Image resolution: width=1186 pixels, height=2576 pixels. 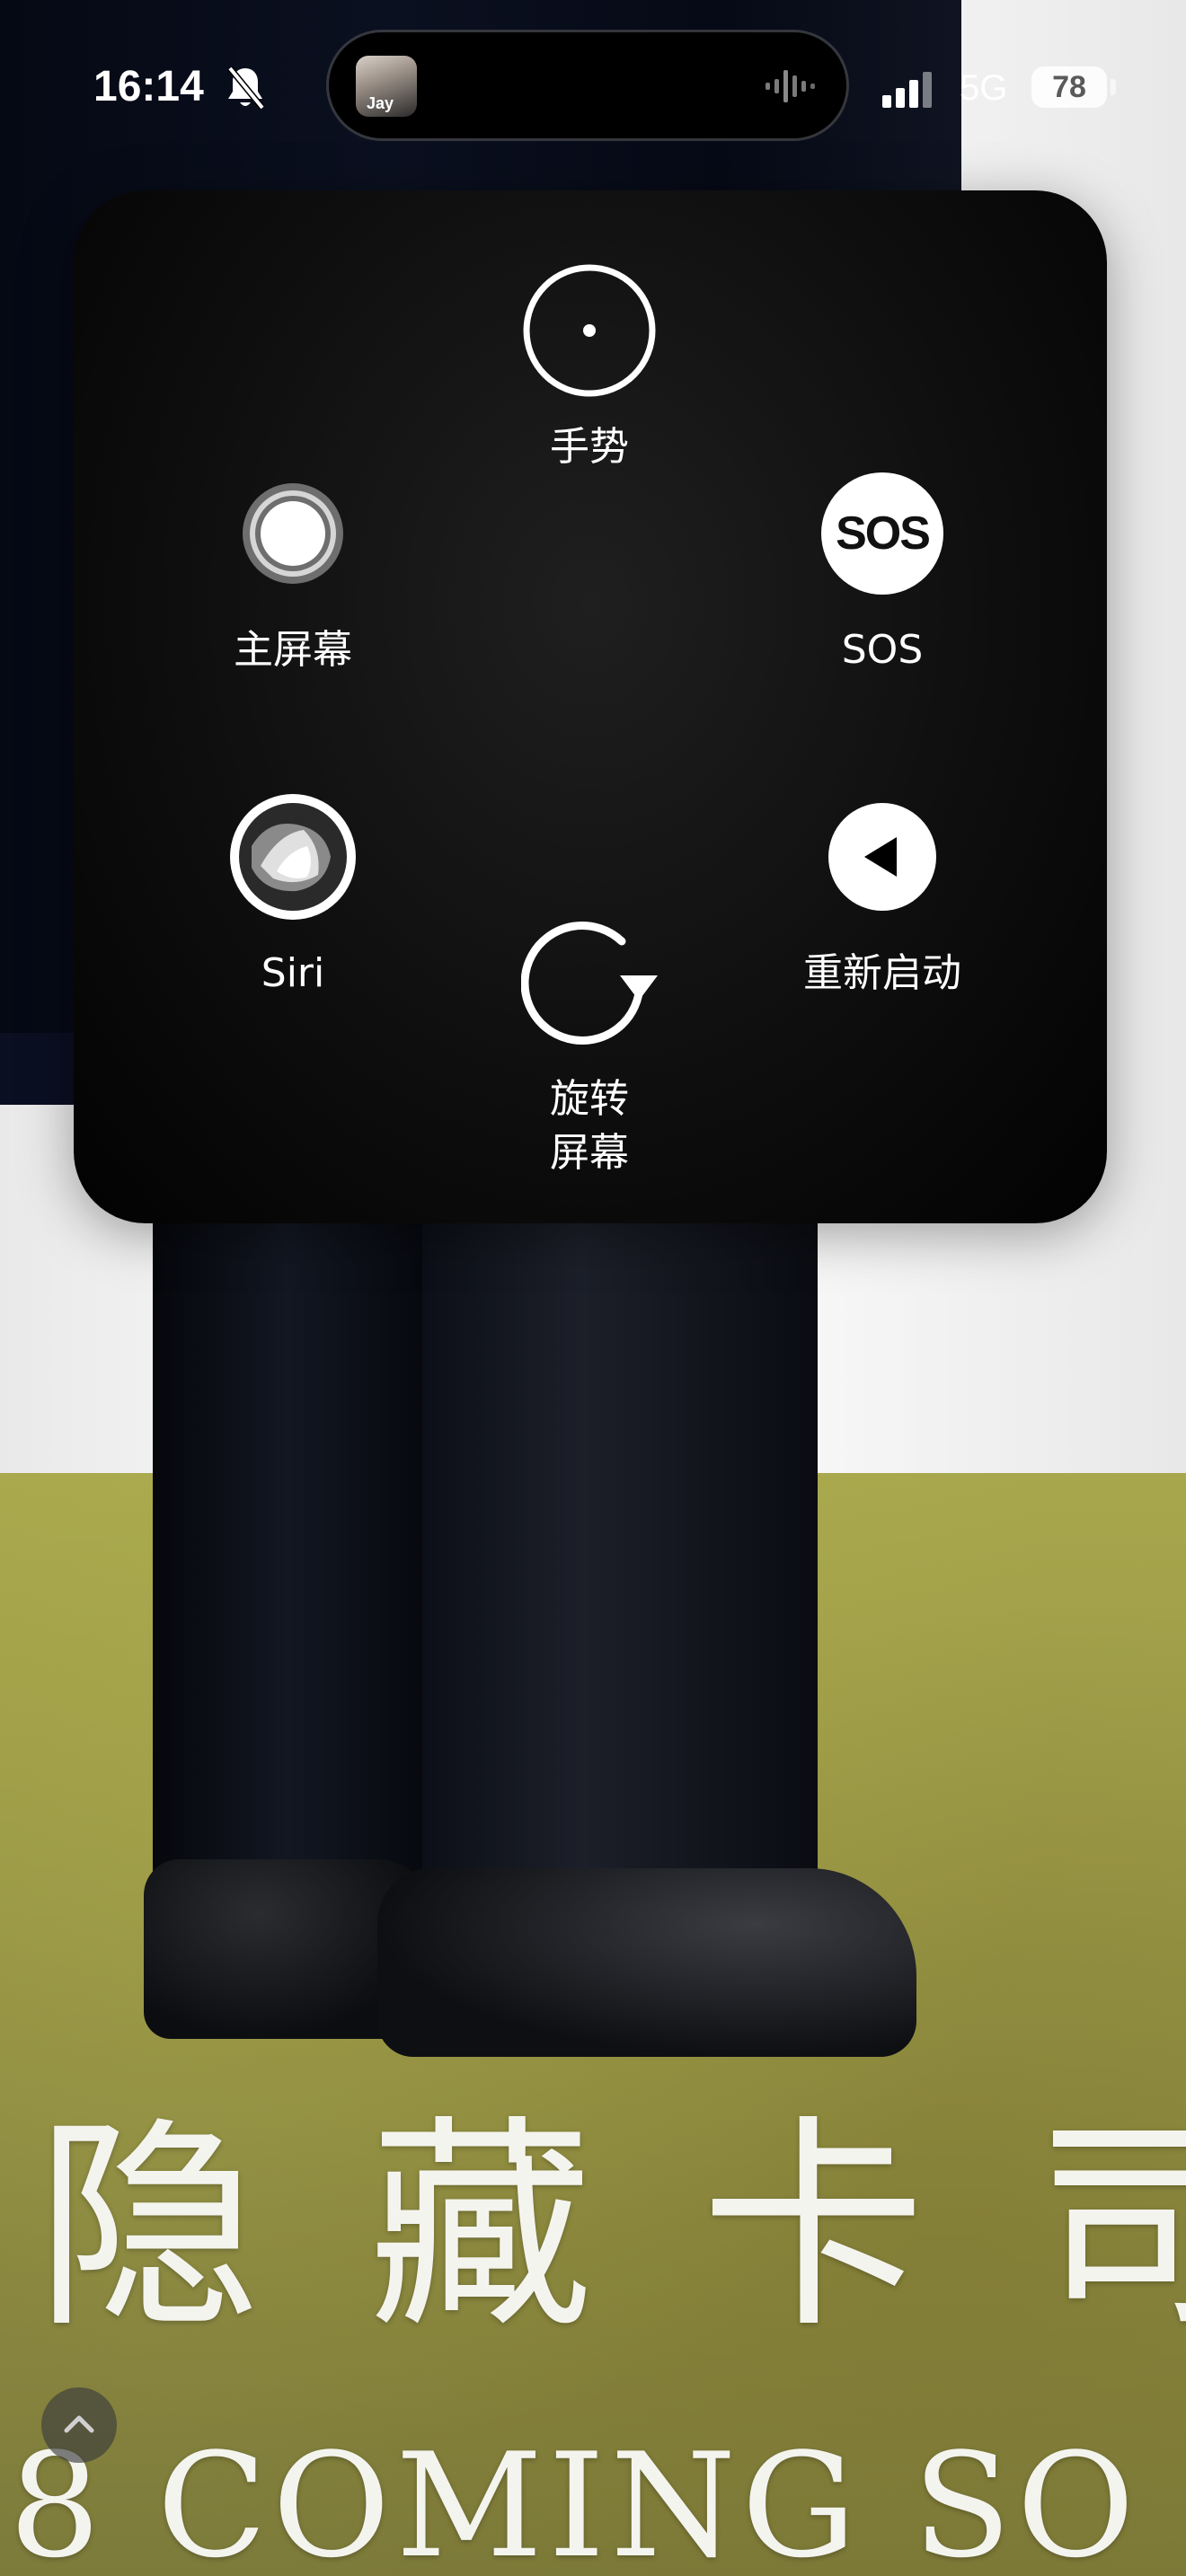 I want to click on gesture-button: 手势, so click(x=589, y=368).